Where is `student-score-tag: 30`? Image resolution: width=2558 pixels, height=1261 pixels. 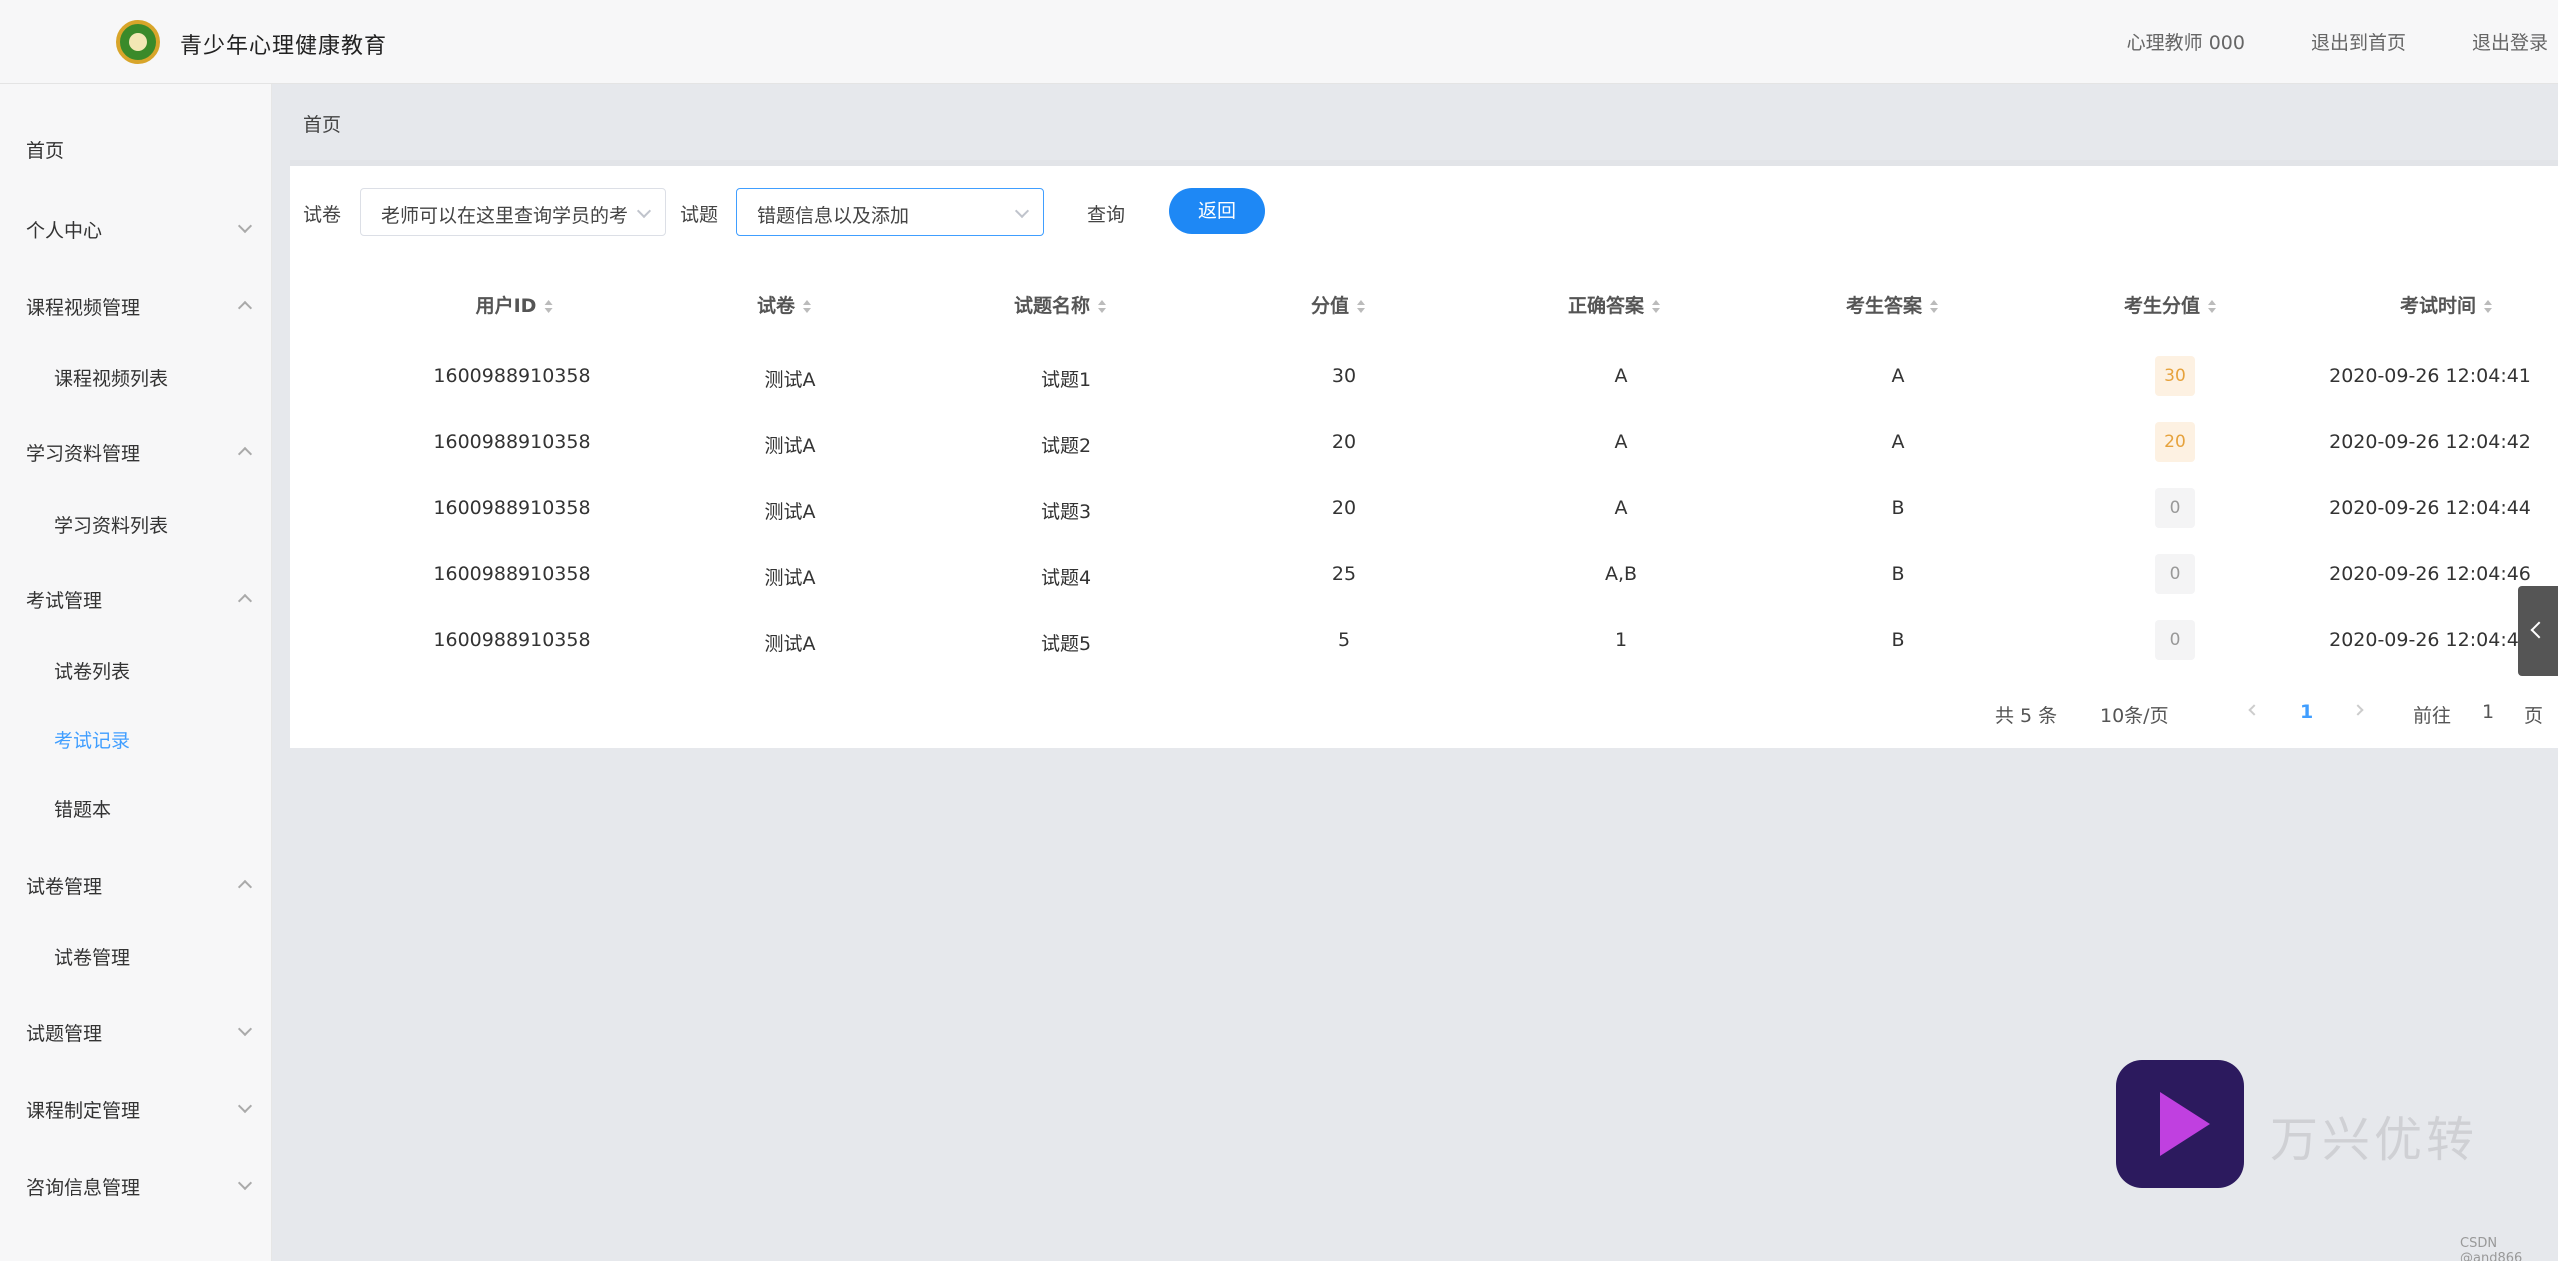
student-score-tag: 30 is located at coordinates (2175, 376).